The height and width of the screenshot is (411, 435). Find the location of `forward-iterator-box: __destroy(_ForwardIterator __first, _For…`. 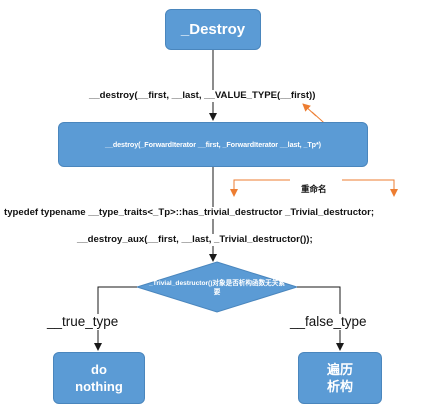

forward-iterator-box: __destroy(_ForwardIterator __first, _For… is located at coordinates (213, 144).